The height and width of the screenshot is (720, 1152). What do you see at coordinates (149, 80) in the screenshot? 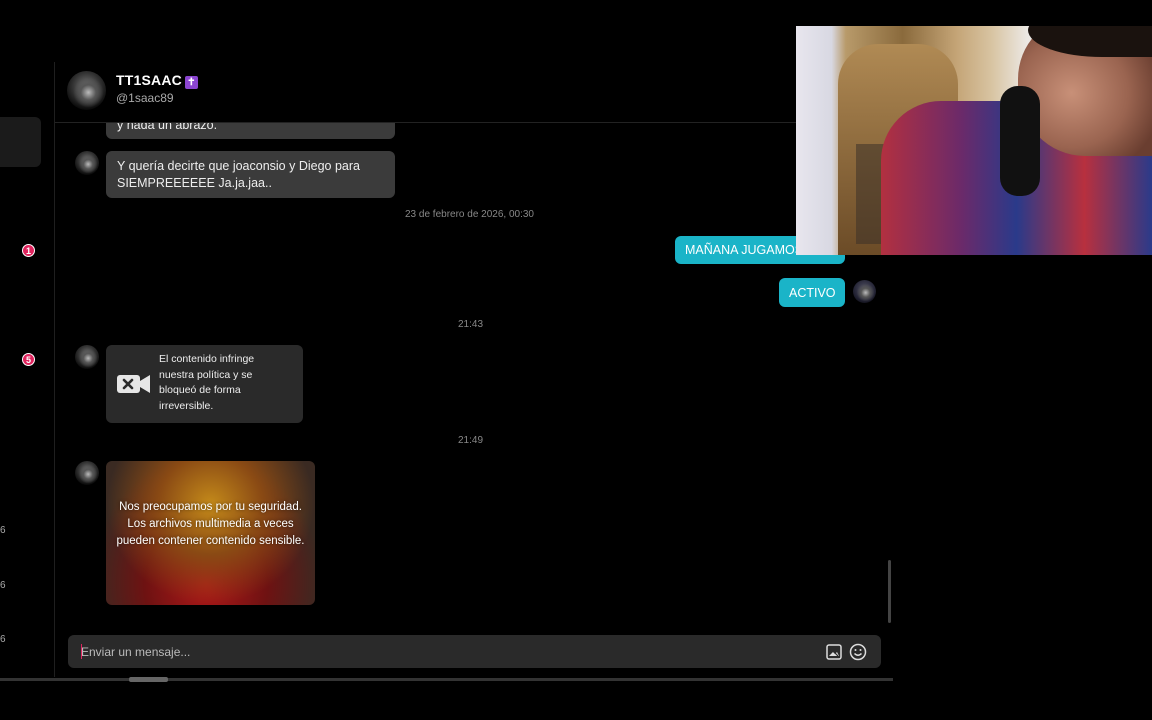
I see `contact-name-text: TT1SAAC` at bounding box center [149, 80].